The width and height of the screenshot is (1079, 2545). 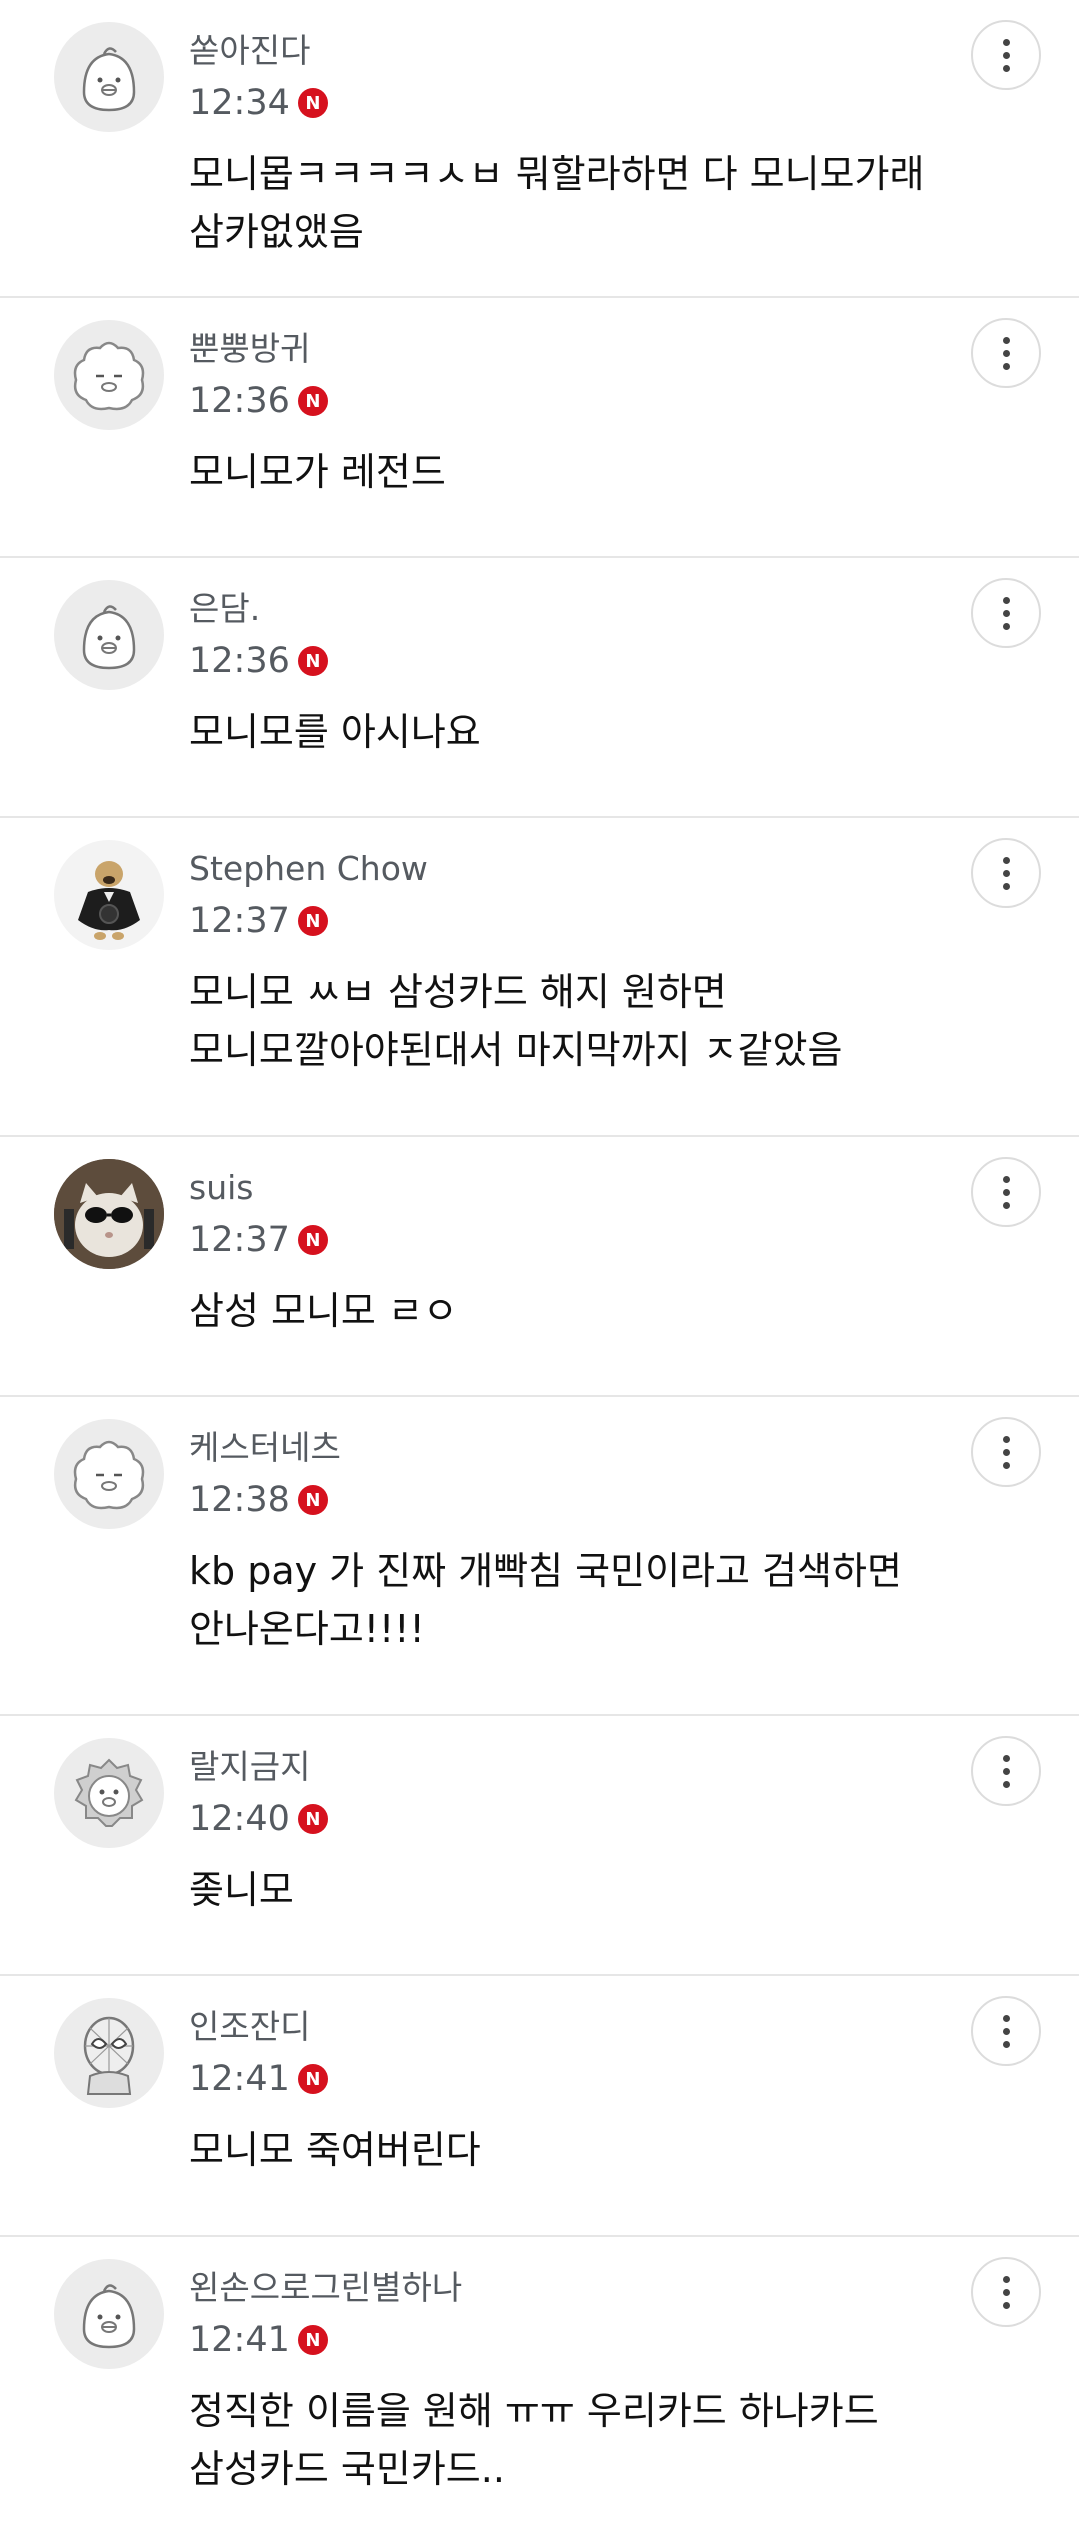 What do you see at coordinates (109, 2055) in the screenshot?
I see `spiderman-icon` at bounding box center [109, 2055].